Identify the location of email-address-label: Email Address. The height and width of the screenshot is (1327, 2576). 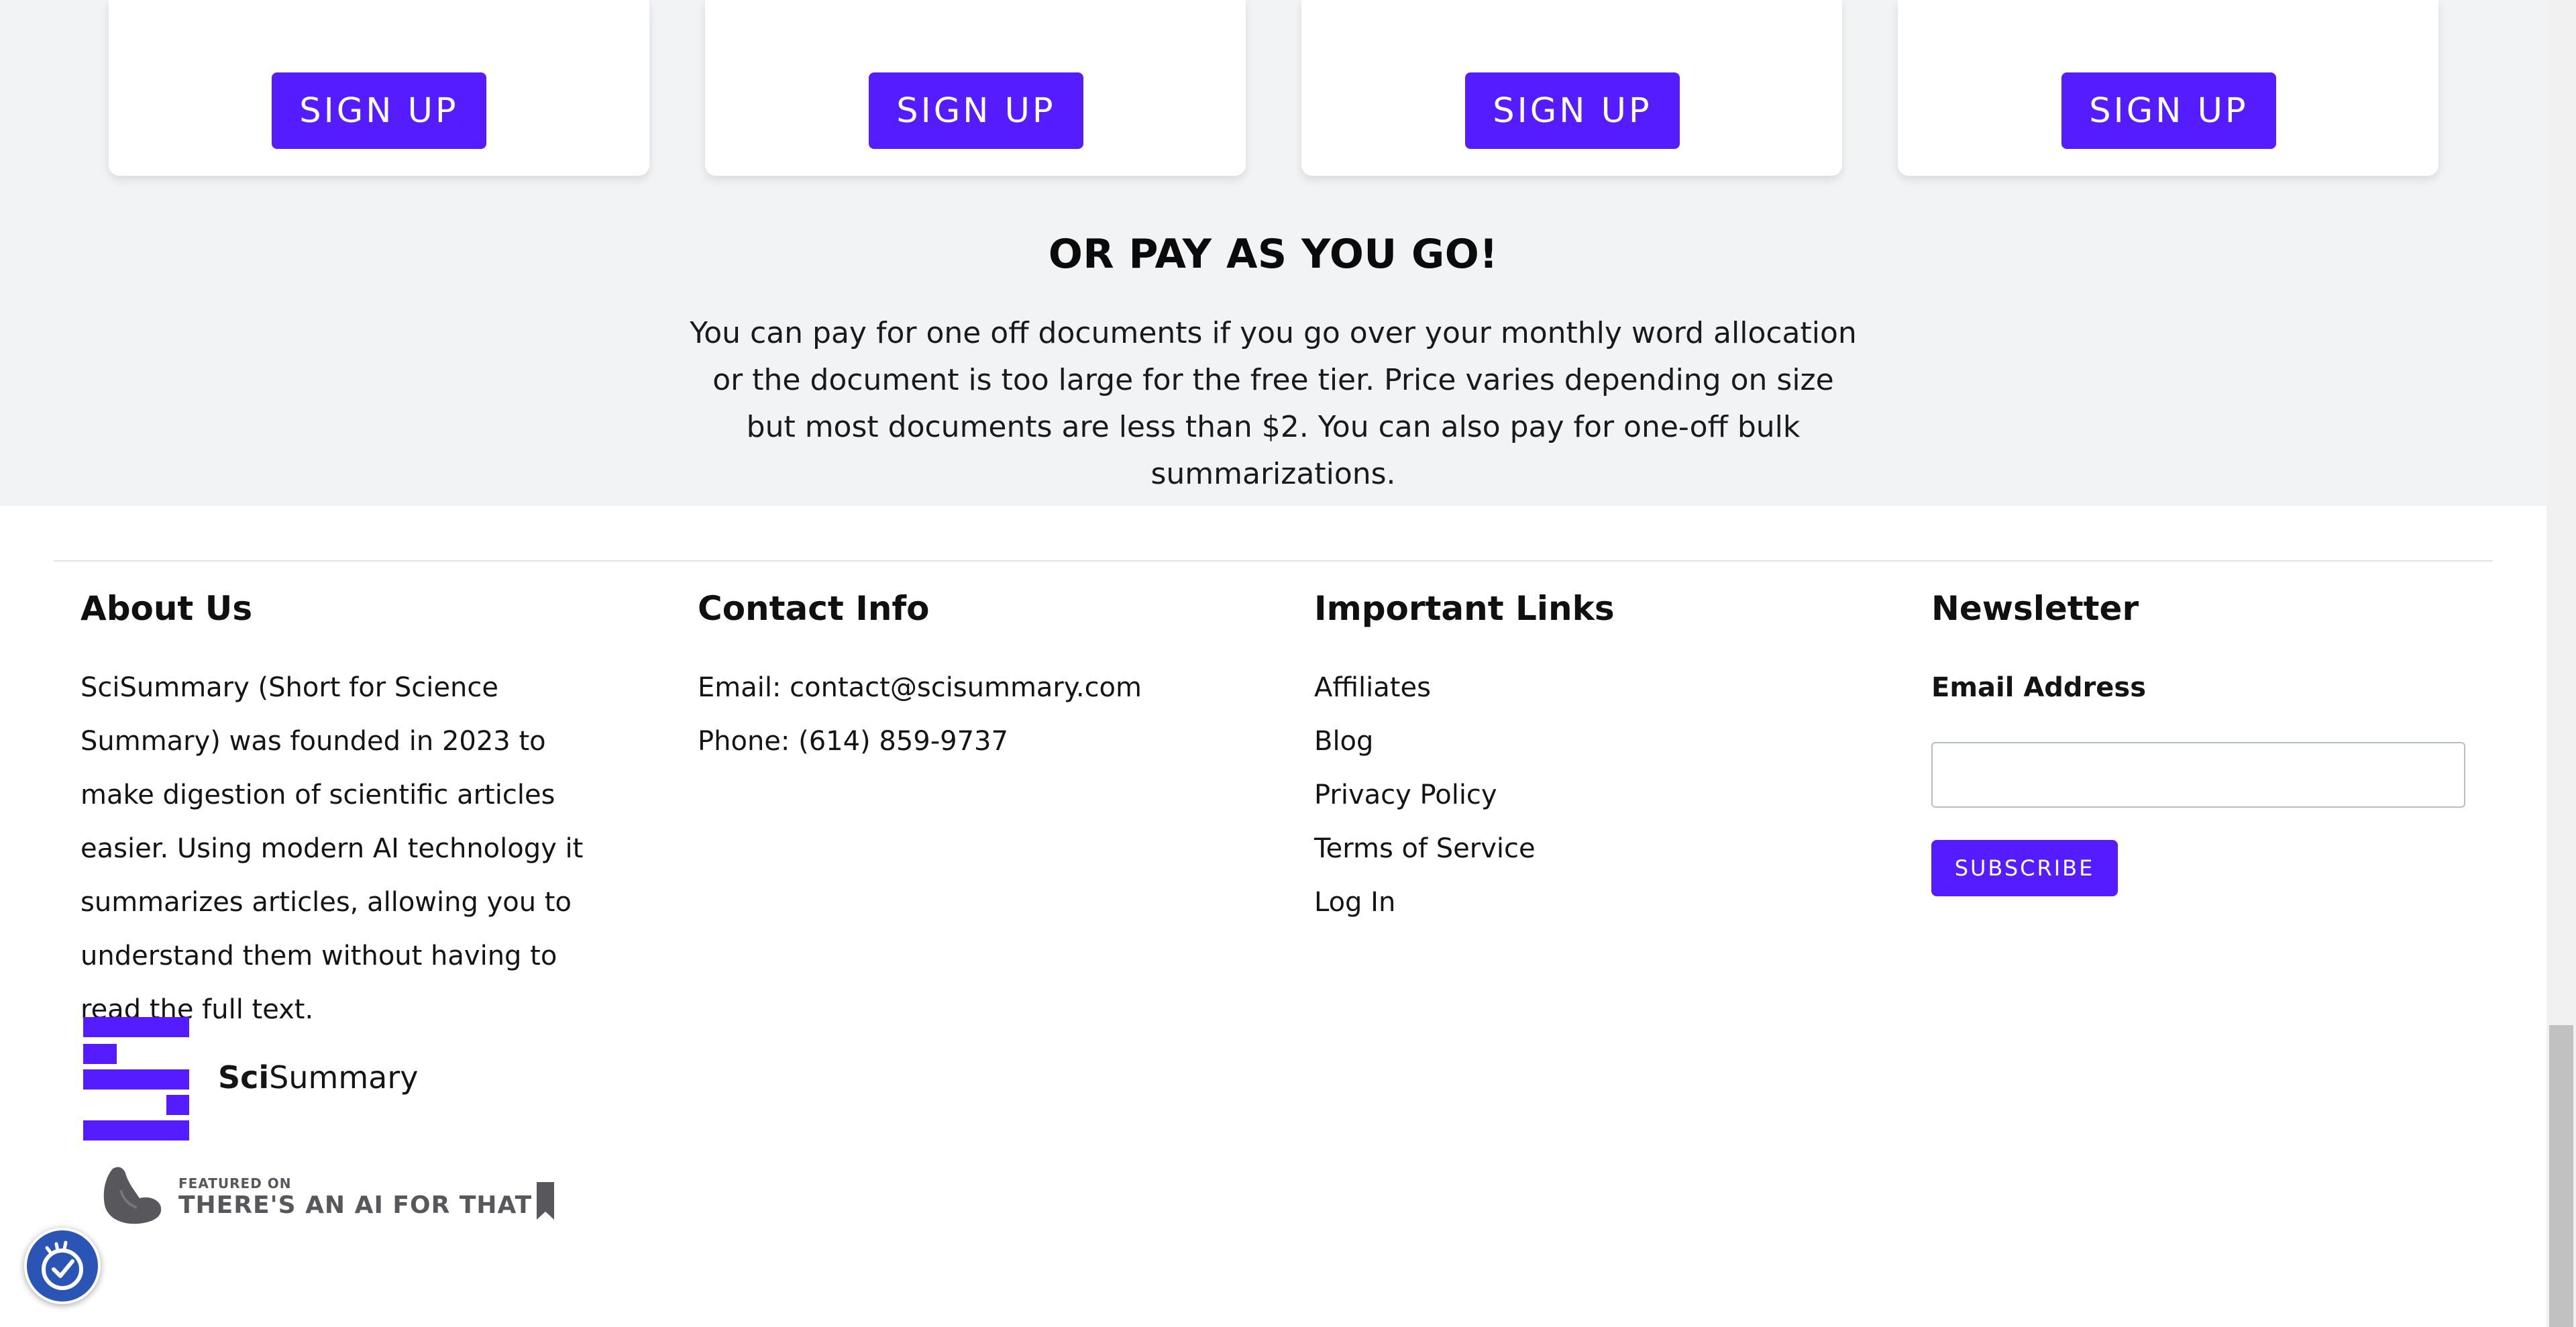
(2039, 687).